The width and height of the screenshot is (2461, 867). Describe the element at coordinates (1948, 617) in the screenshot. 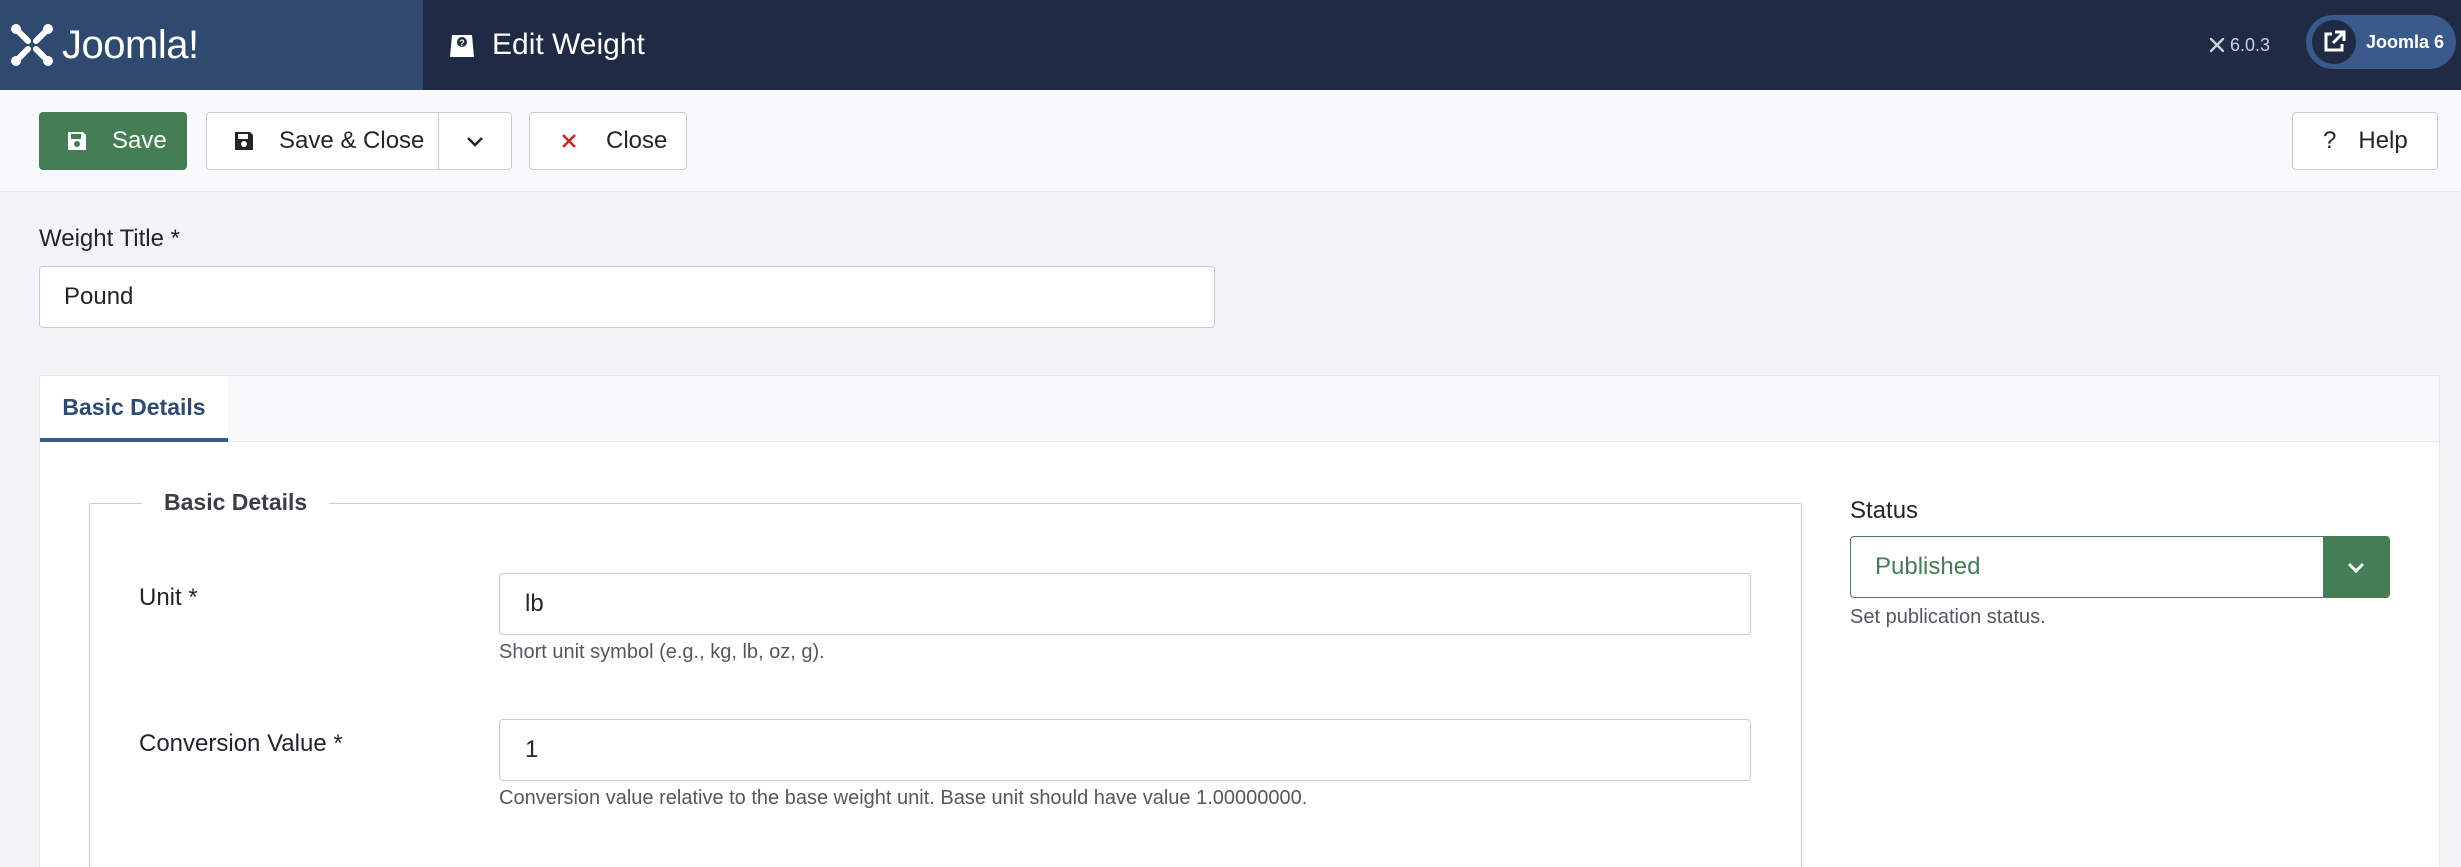

I see `status-help-text: Set publication status.` at that location.